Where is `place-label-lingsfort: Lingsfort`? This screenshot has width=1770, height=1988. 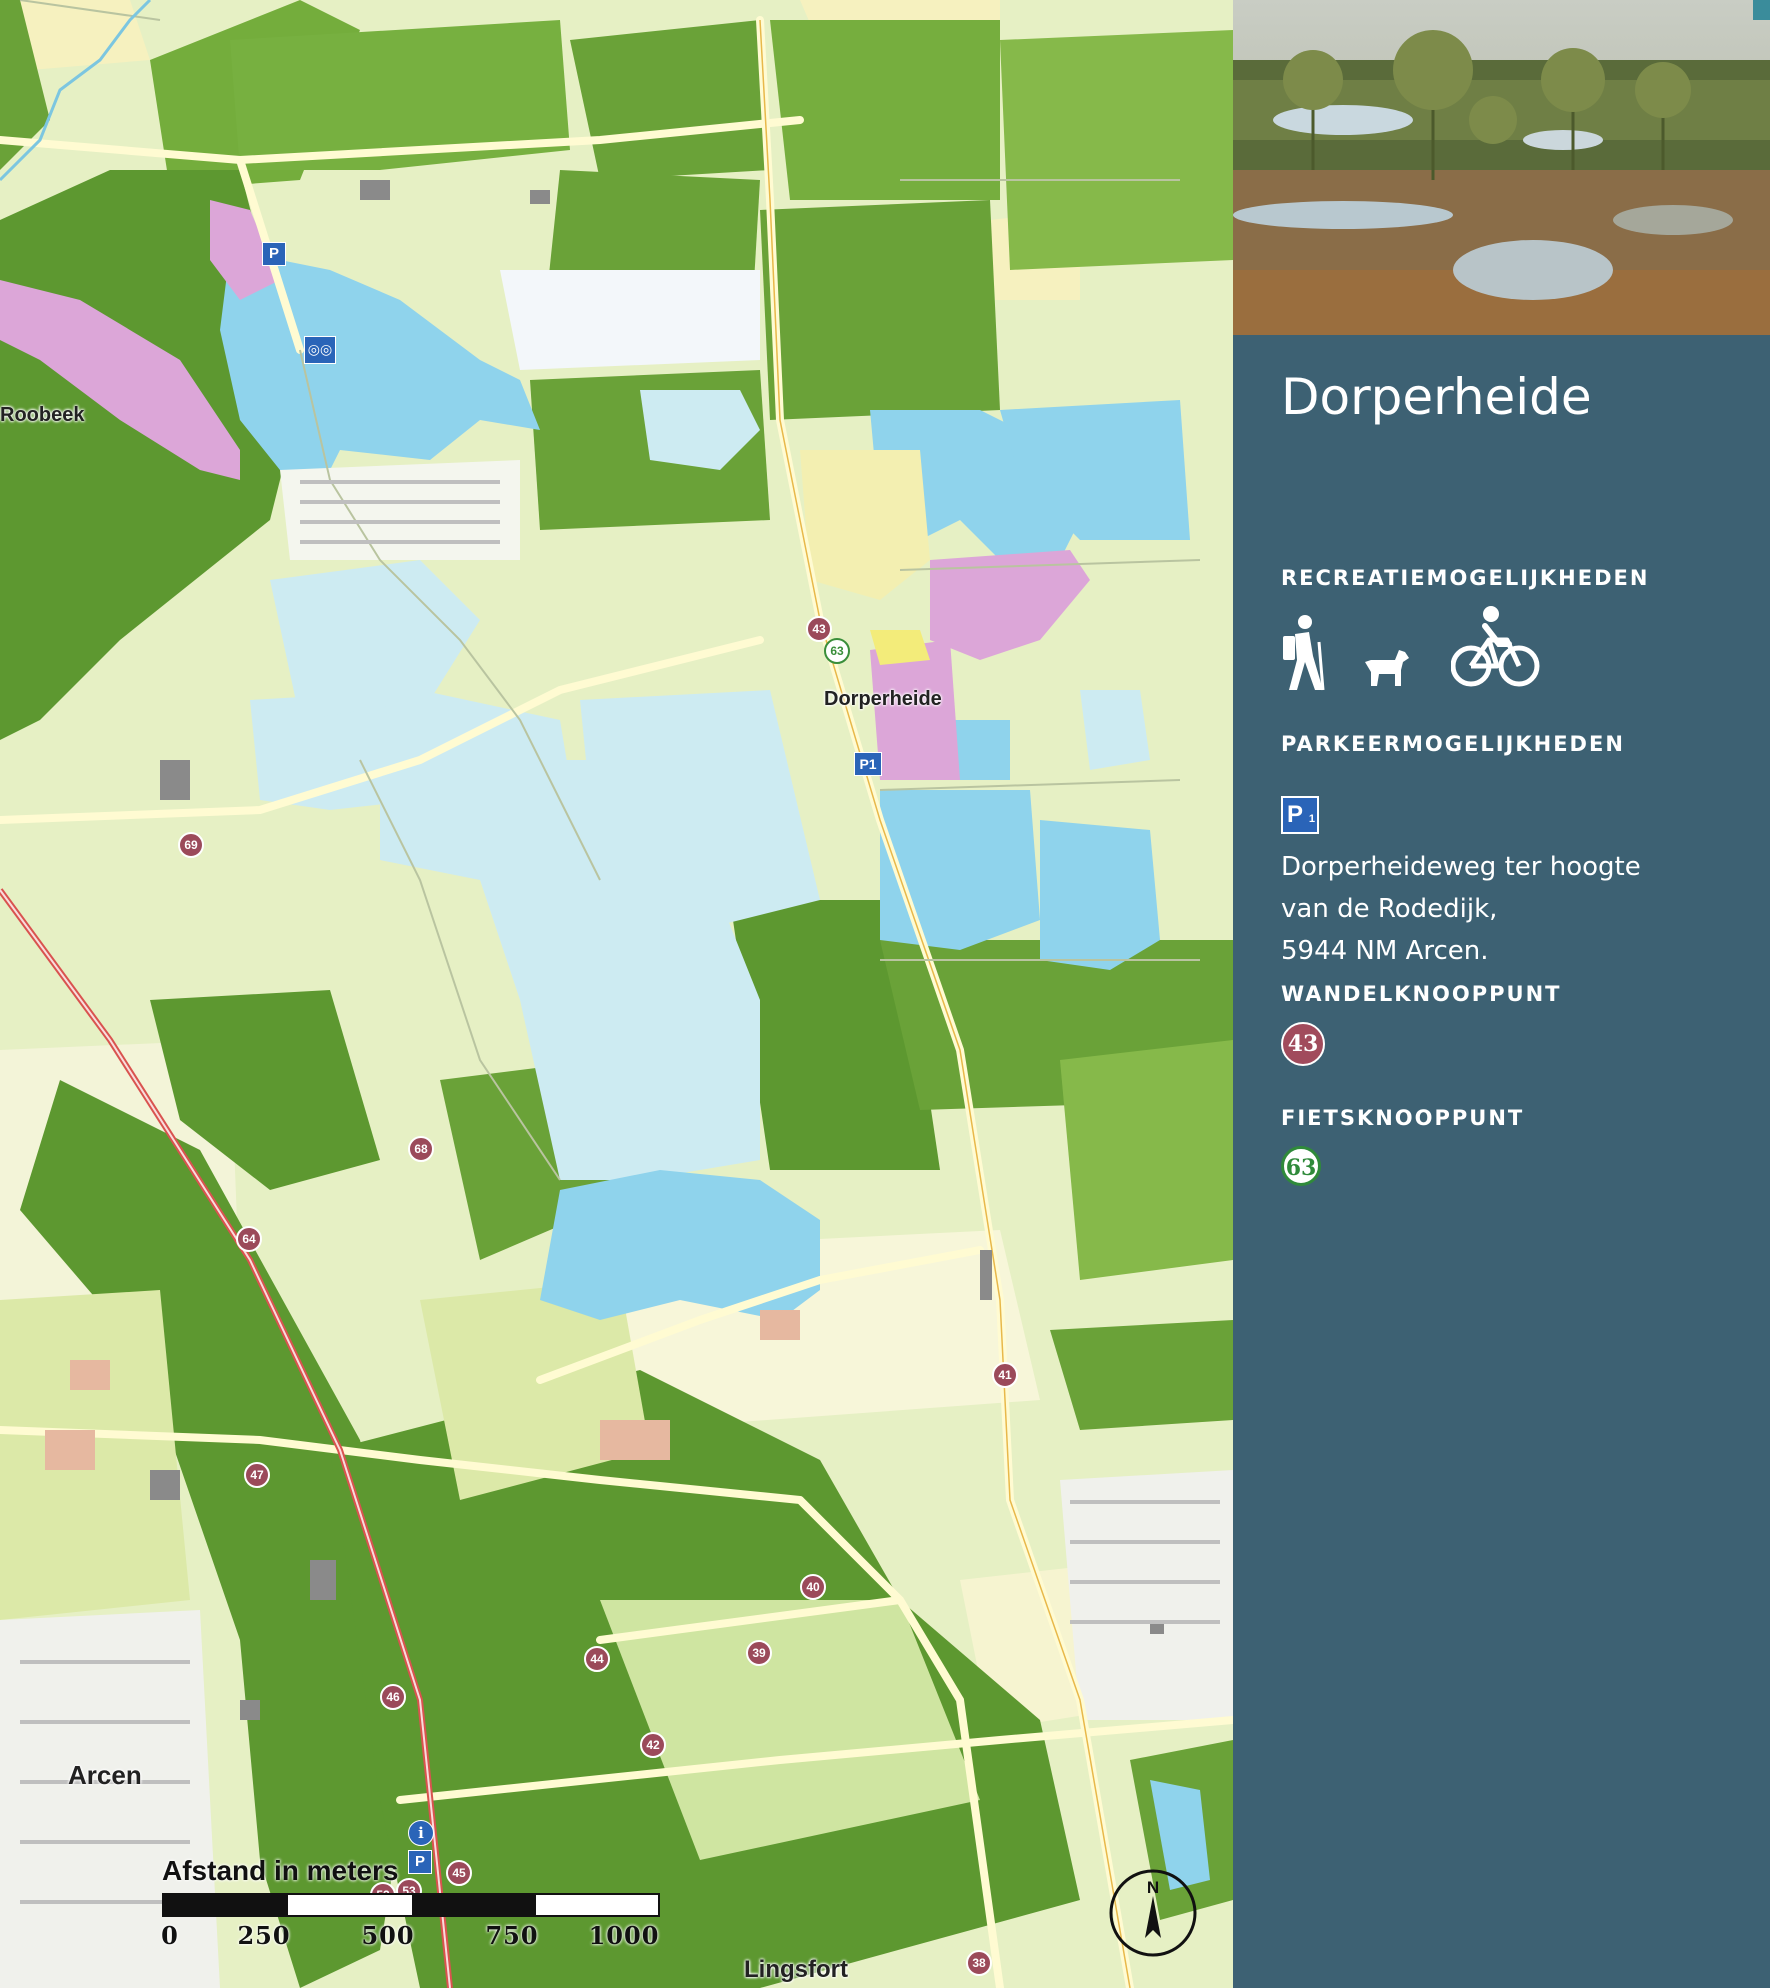
place-label-lingsfort: Lingsfort is located at coordinates (796, 1969).